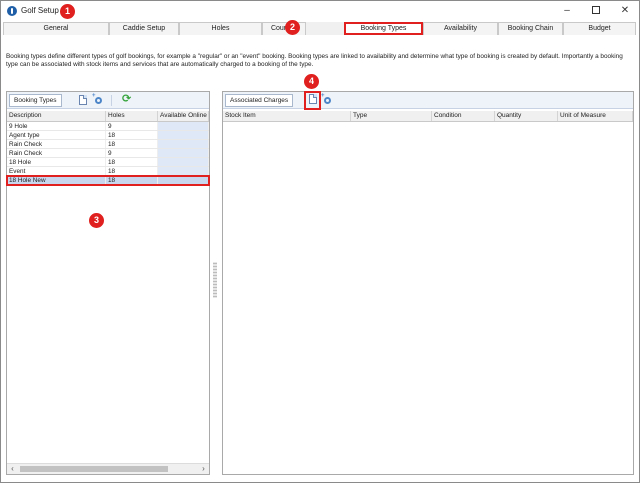  What do you see at coordinates (40, 10) in the screenshot?
I see `window-title: Golf Setup` at bounding box center [40, 10].